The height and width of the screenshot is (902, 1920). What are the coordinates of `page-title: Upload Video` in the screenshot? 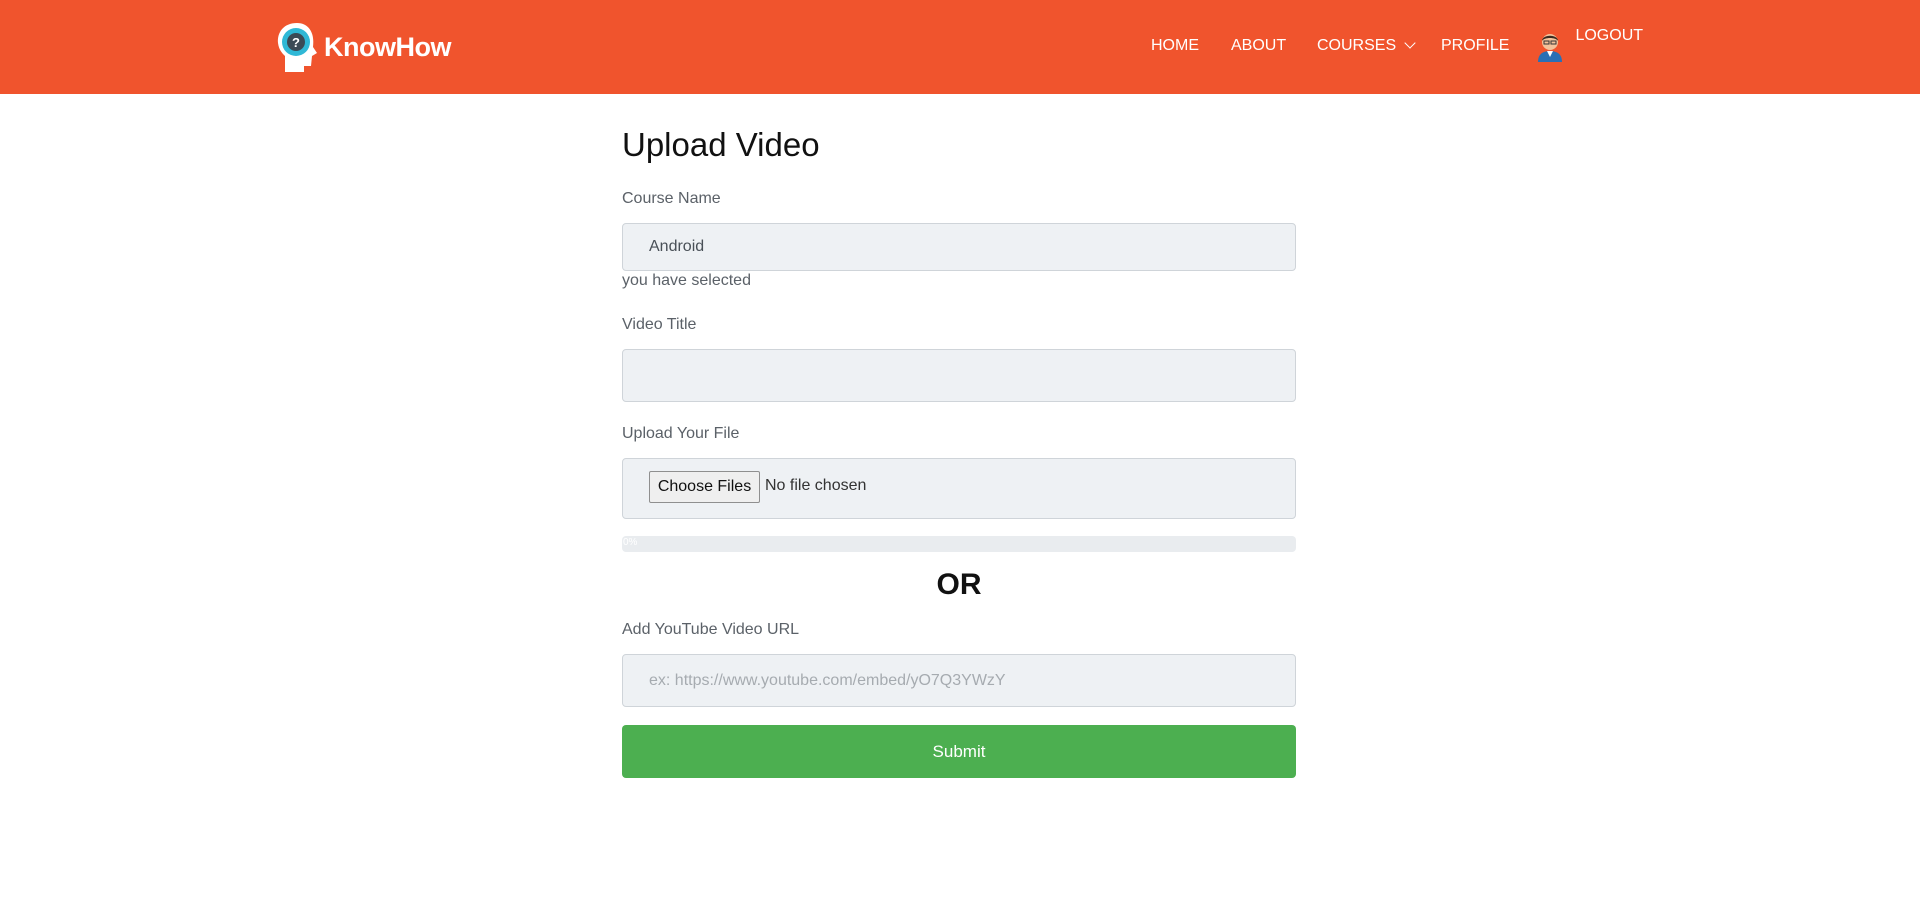 It's located at (721, 144).